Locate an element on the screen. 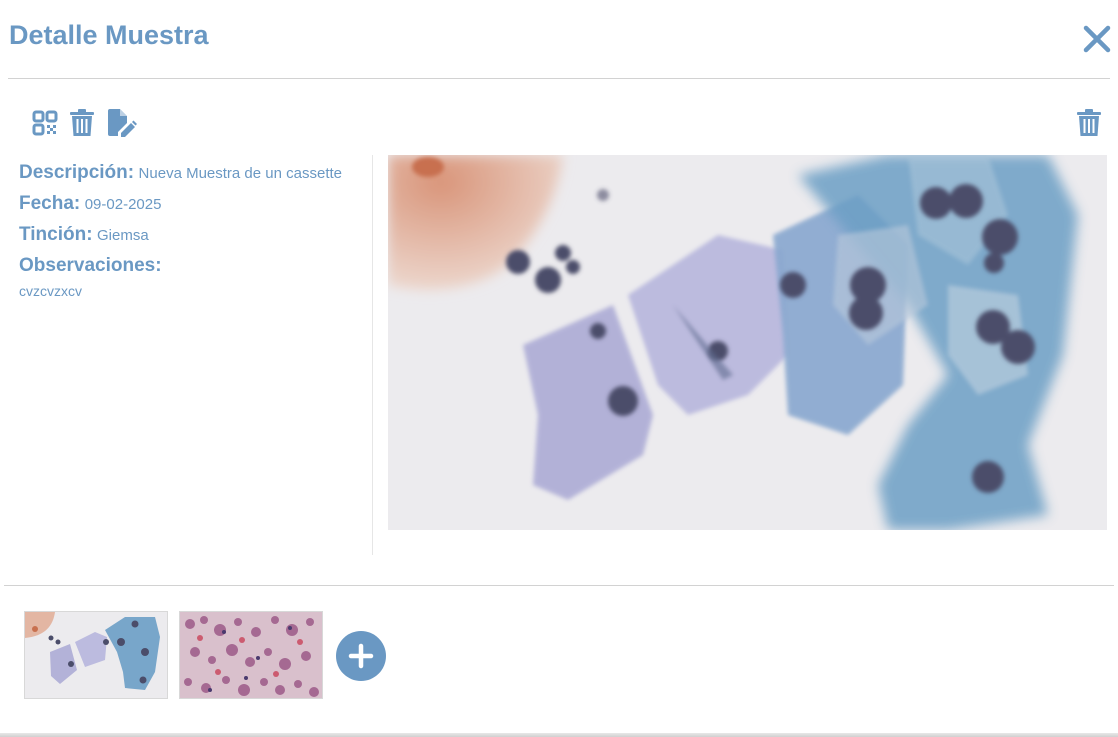 This screenshot has height=737, width=1118. modal-bottom-edge is located at coordinates (559, 735).